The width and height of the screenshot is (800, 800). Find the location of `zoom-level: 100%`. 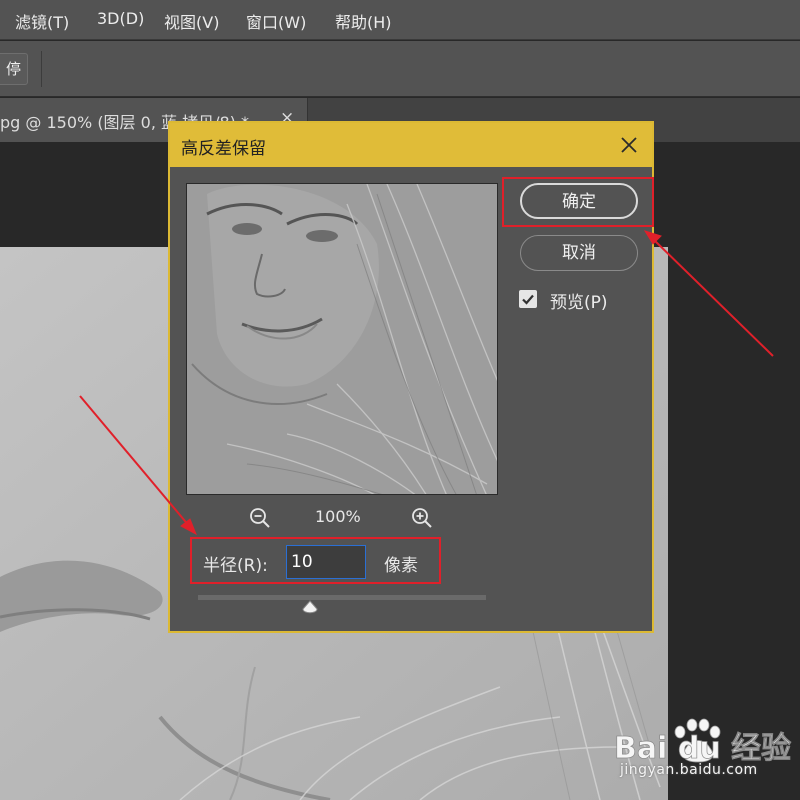

zoom-level: 100% is located at coordinates (338, 516).